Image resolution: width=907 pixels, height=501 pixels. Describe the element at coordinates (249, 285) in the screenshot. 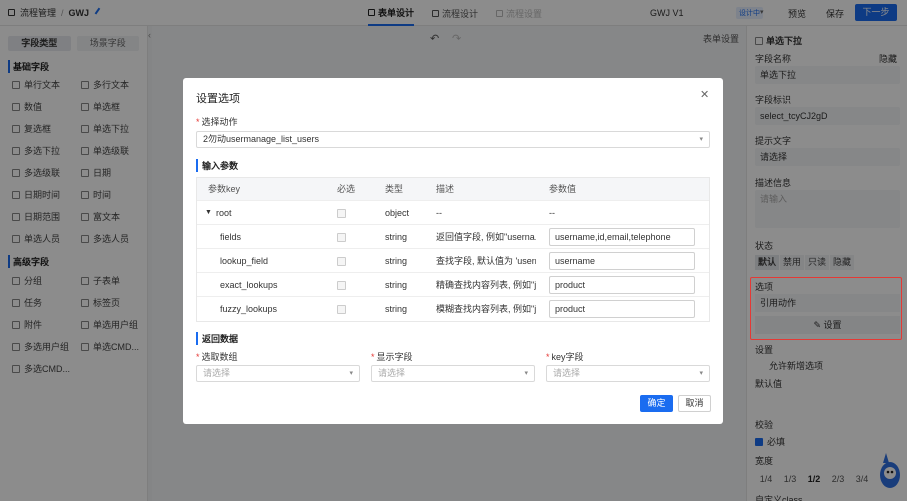

I see `param-key: exact_lookups` at that location.